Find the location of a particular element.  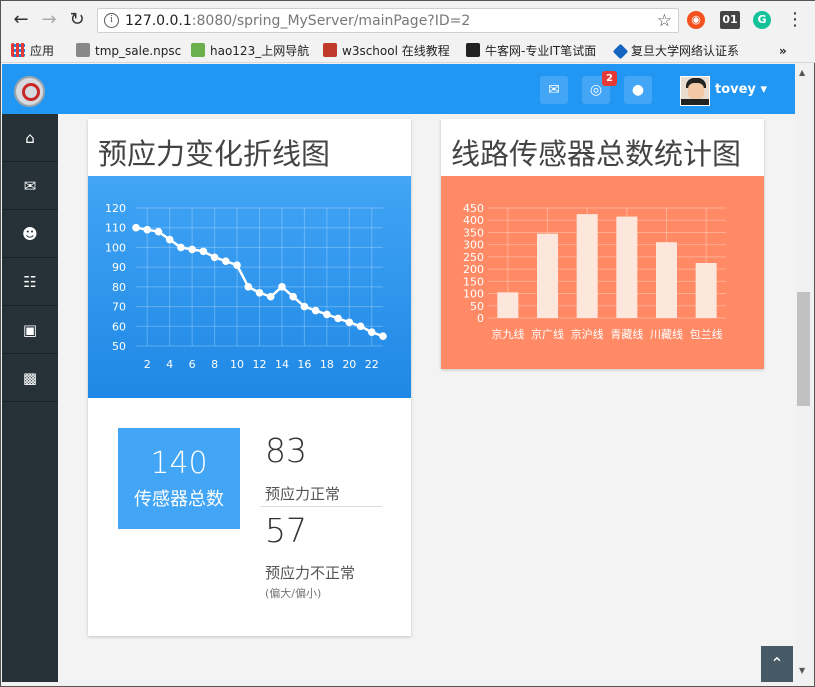

extension-ublock-icon: ◉ is located at coordinates (696, 20).